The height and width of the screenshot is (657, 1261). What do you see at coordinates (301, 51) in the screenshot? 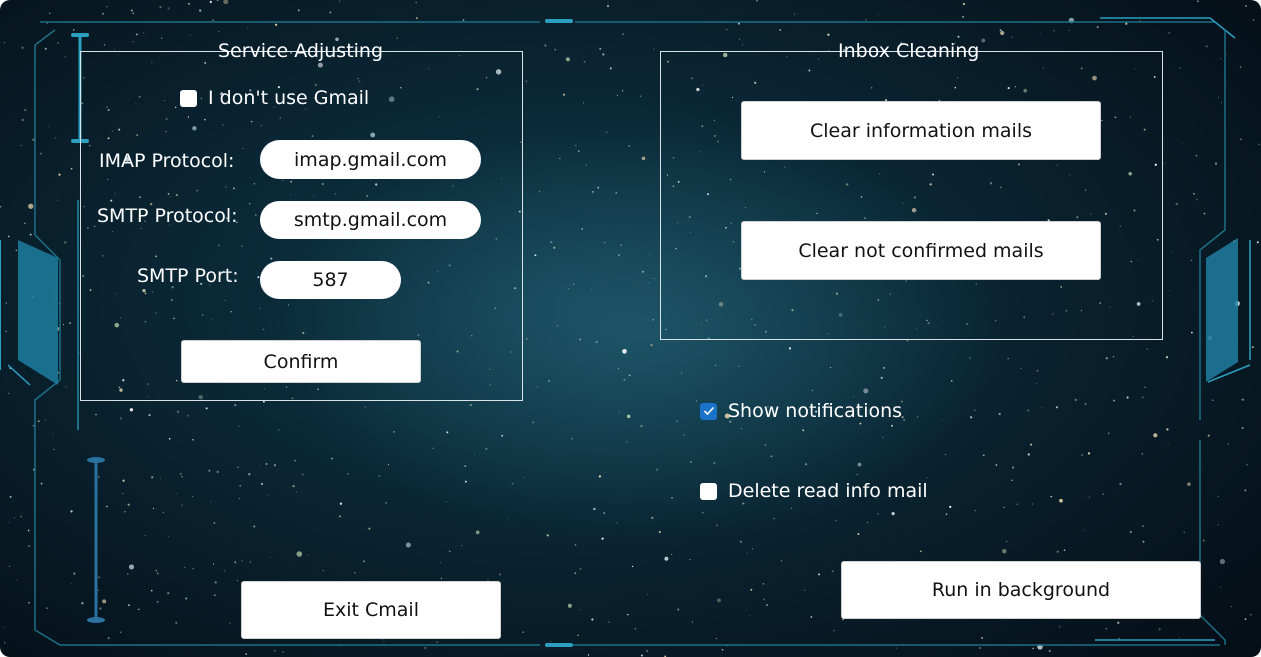
I see `service-adjusting-title: Service Adjusting` at bounding box center [301, 51].